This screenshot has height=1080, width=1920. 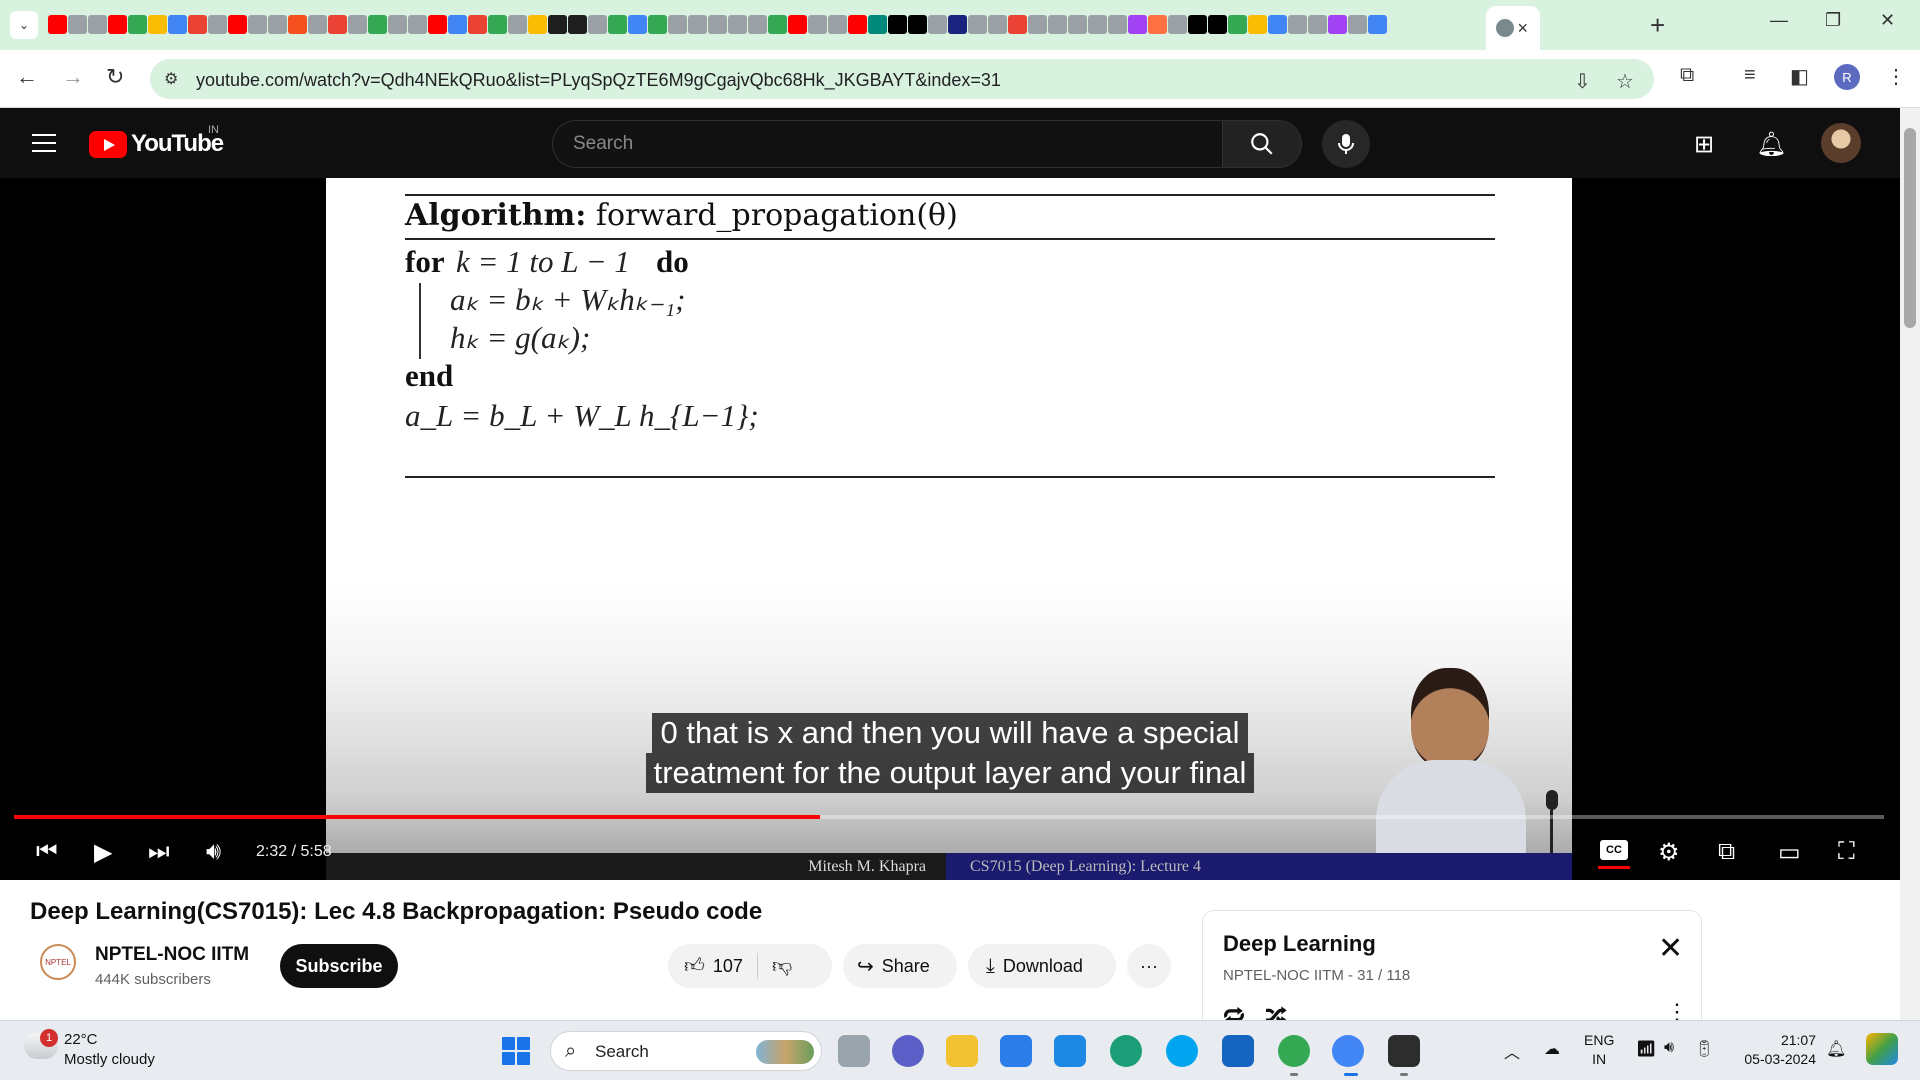 I want to click on forward-arrow-icon: →, so click(x=73, y=77).